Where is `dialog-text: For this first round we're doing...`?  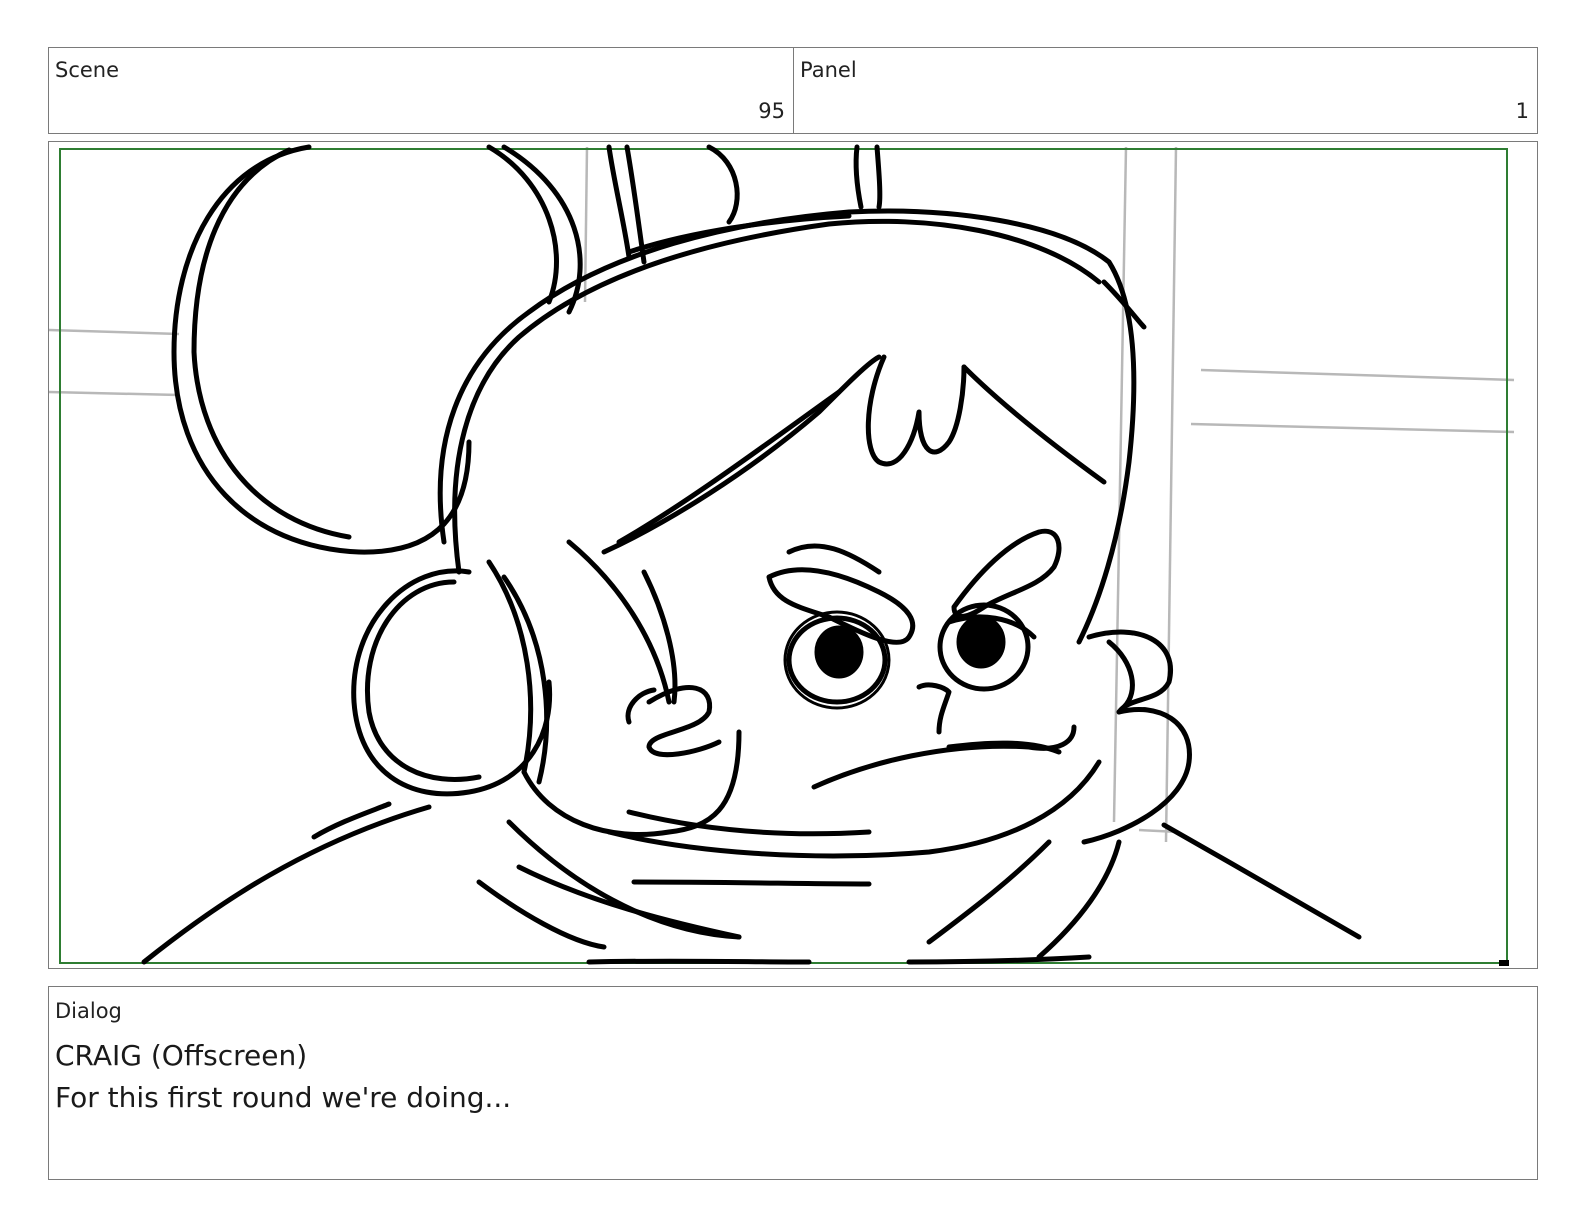 dialog-text: For this first round we're doing... is located at coordinates (283, 1097).